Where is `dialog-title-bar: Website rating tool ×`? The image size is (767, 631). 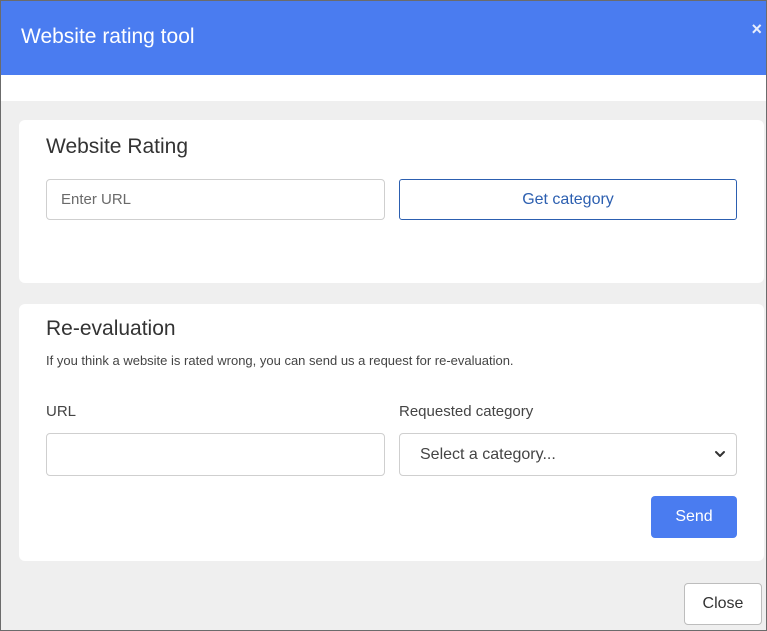
dialog-title-bar: Website rating tool × is located at coordinates (383, 38).